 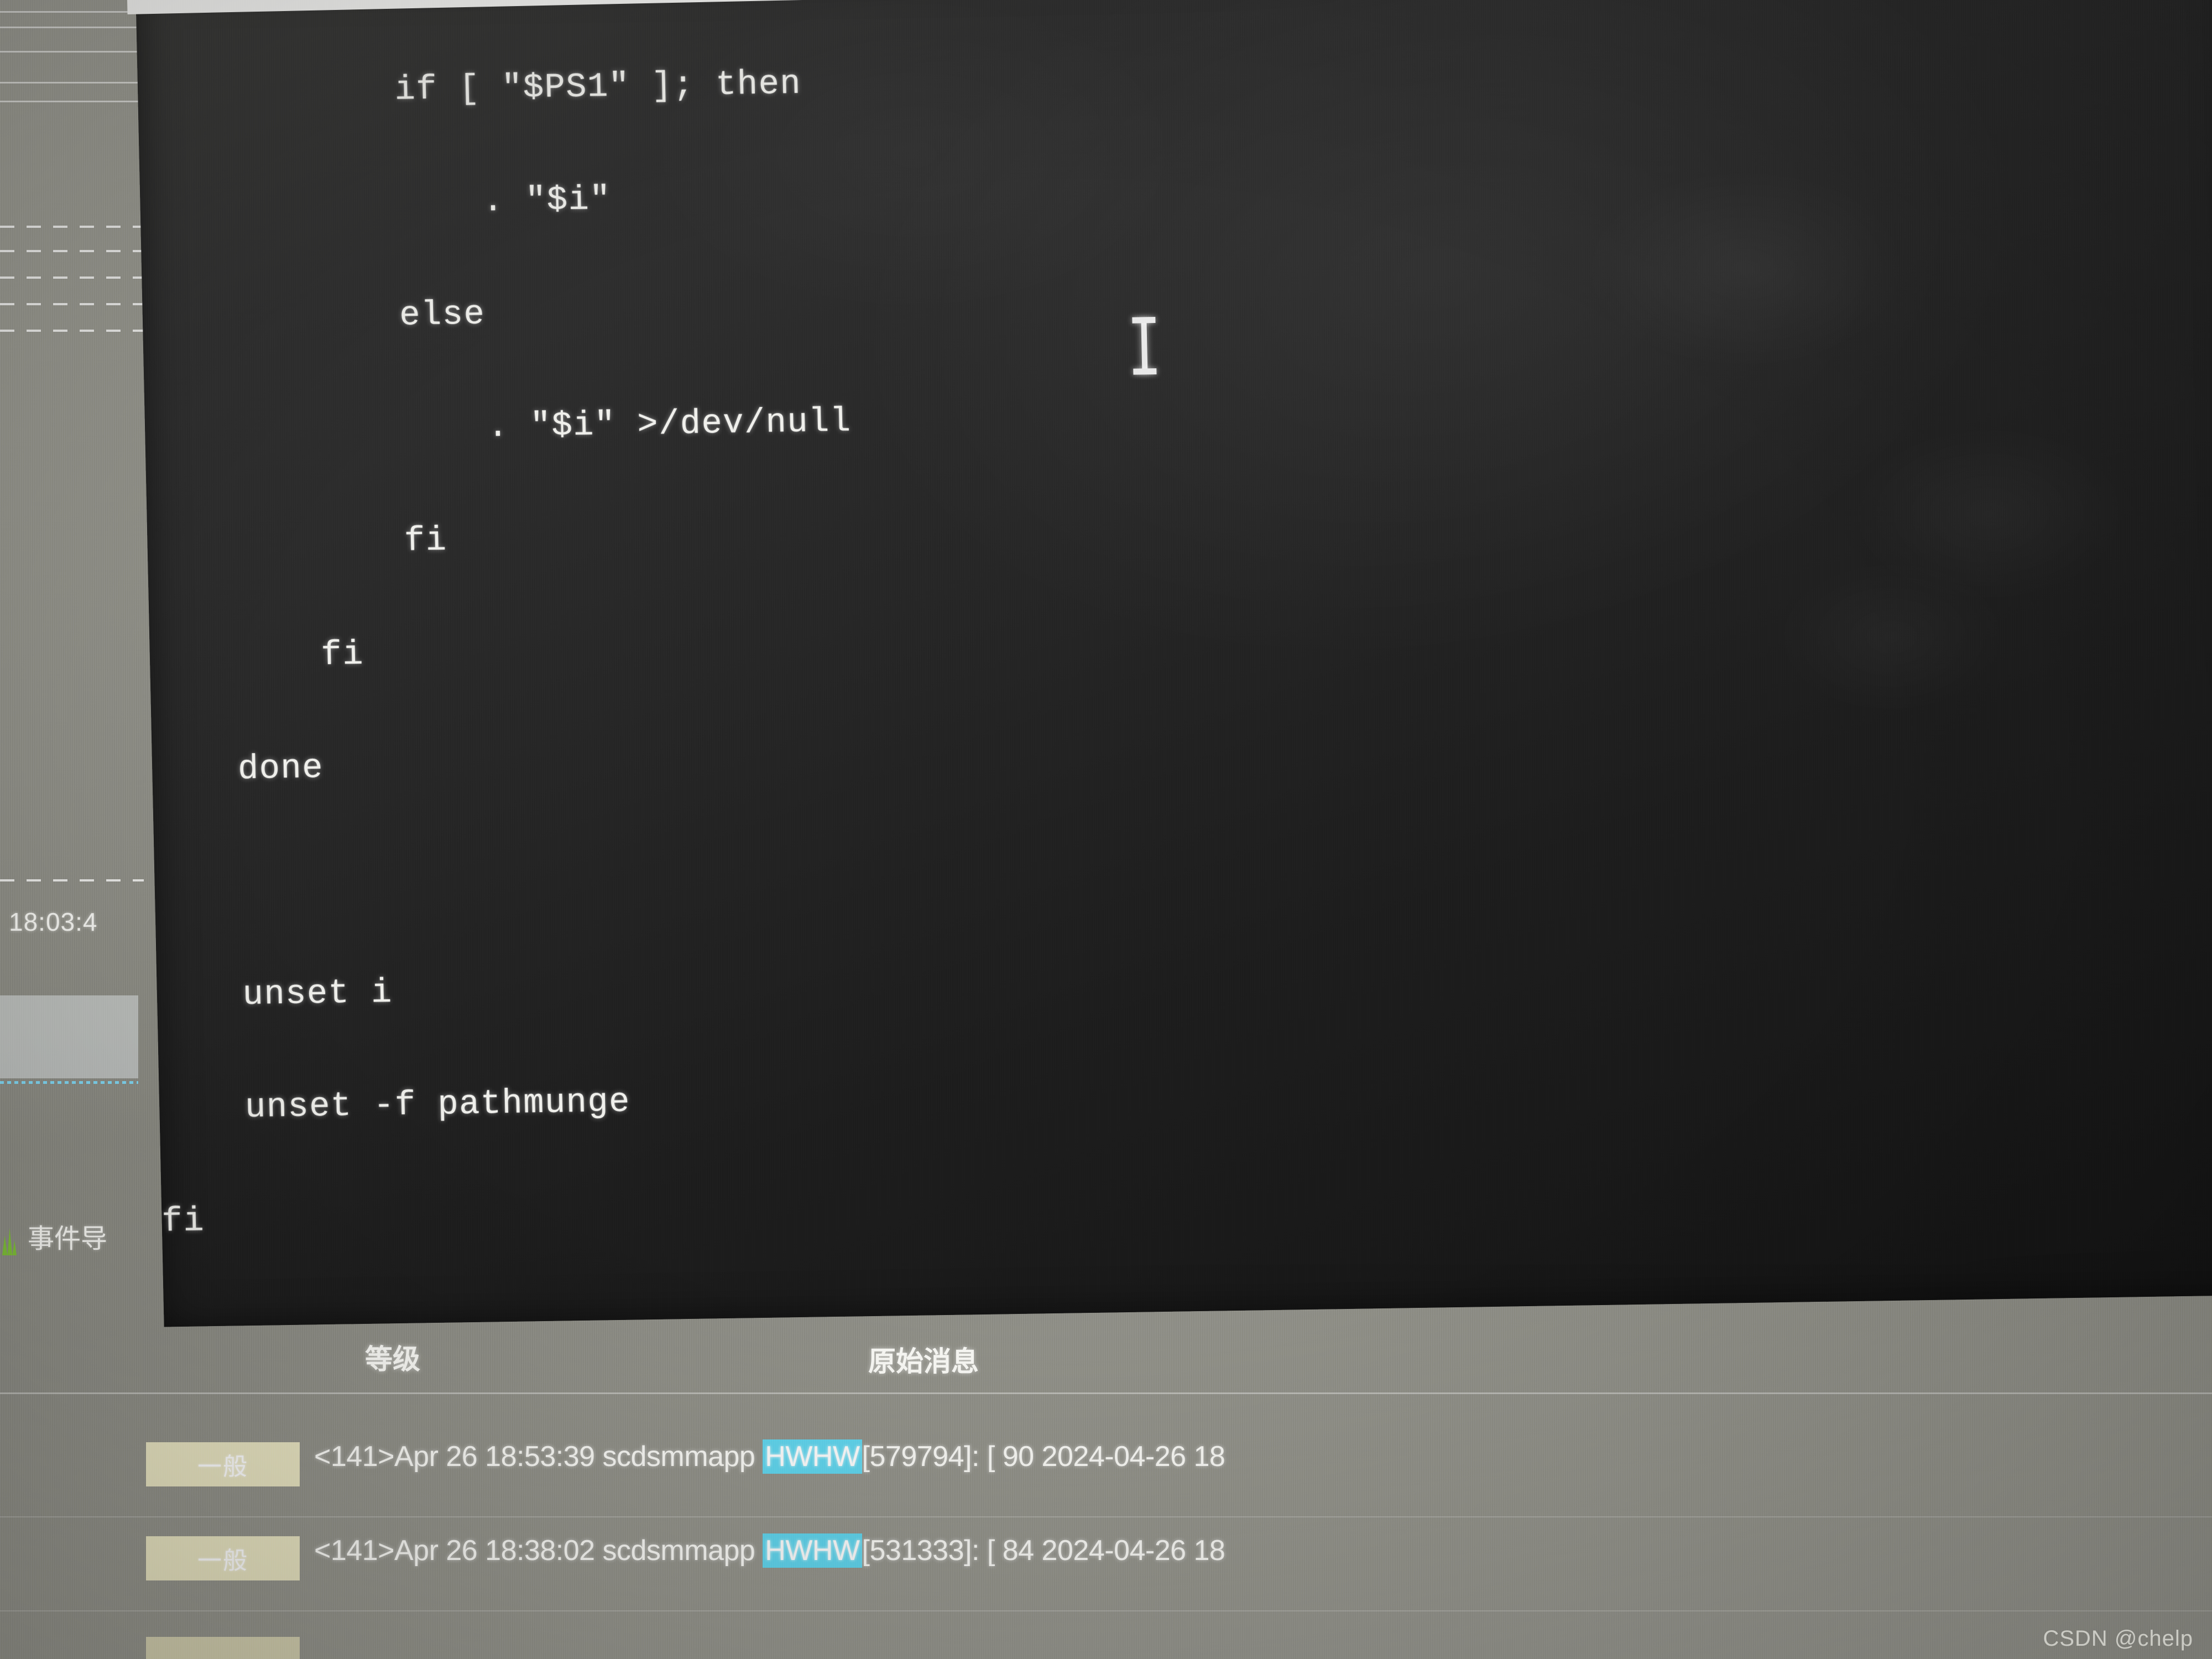 What do you see at coordinates (67, 1236) in the screenshot?
I see `gutter-label-event-export: 事件导` at bounding box center [67, 1236].